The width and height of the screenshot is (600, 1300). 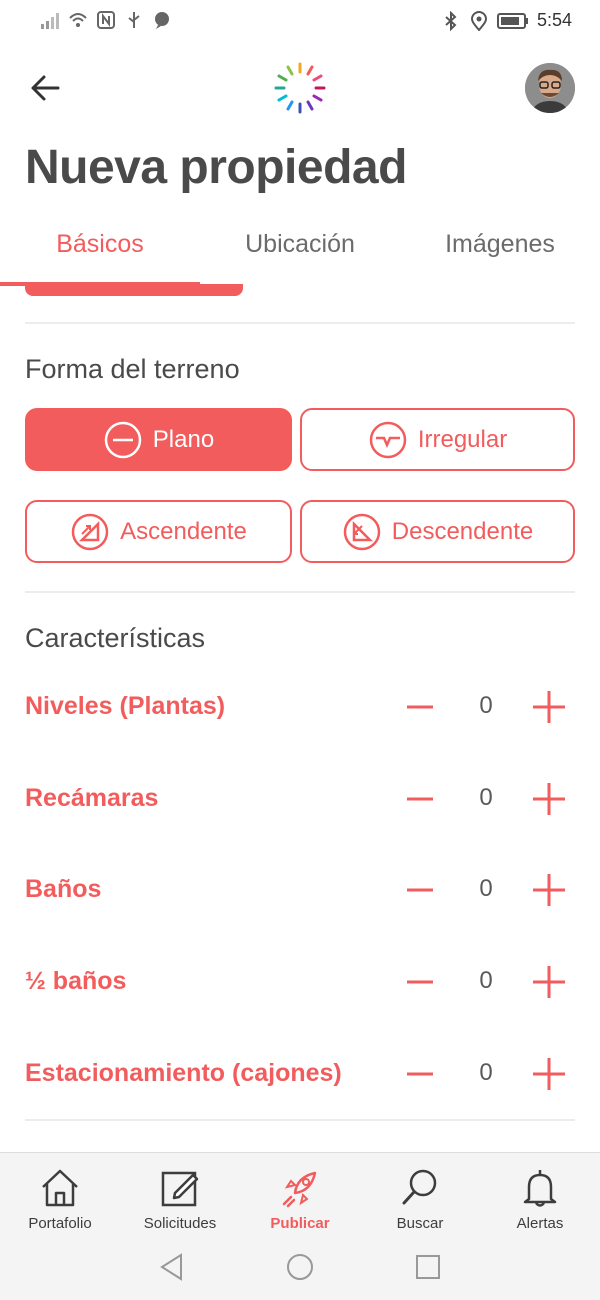 I want to click on nav-item-alertas: Alertas, so click(x=540, y=1199).